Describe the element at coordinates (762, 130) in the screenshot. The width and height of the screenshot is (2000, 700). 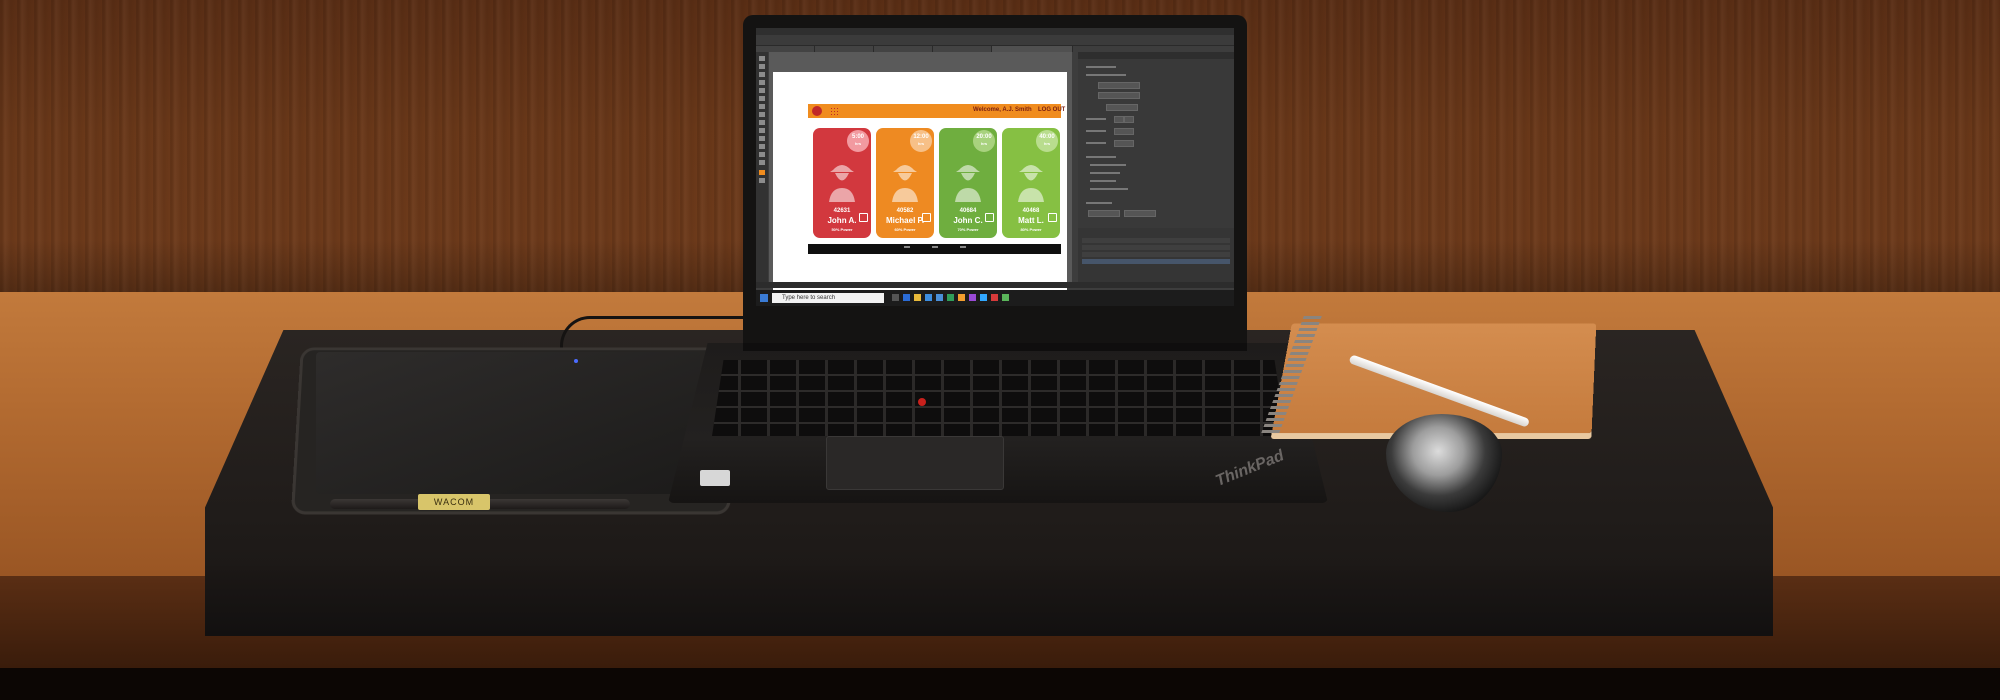
I see `scale-tool-icon` at that location.